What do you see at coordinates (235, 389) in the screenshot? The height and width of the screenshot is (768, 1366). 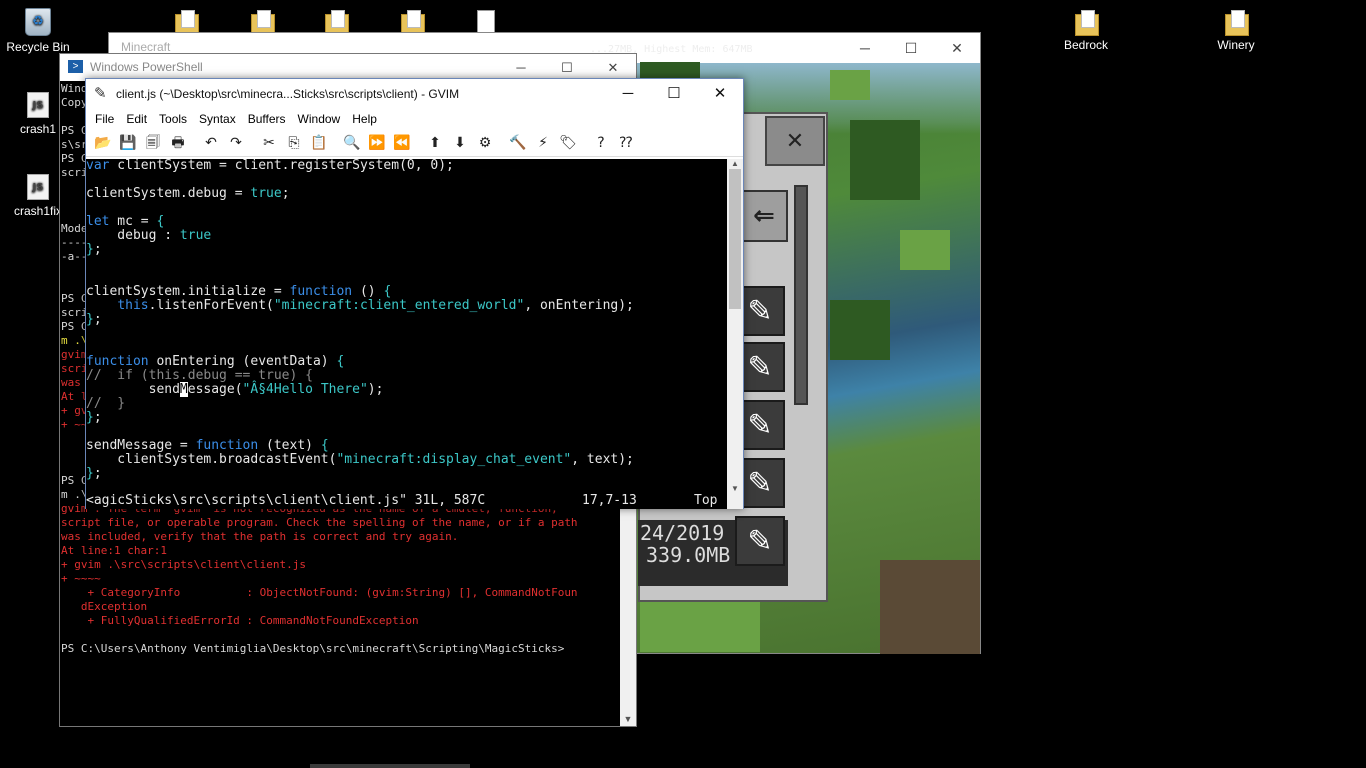 I see `code-line: sendMessage("Â§4Hello There");` at bounding box center [235, 389].